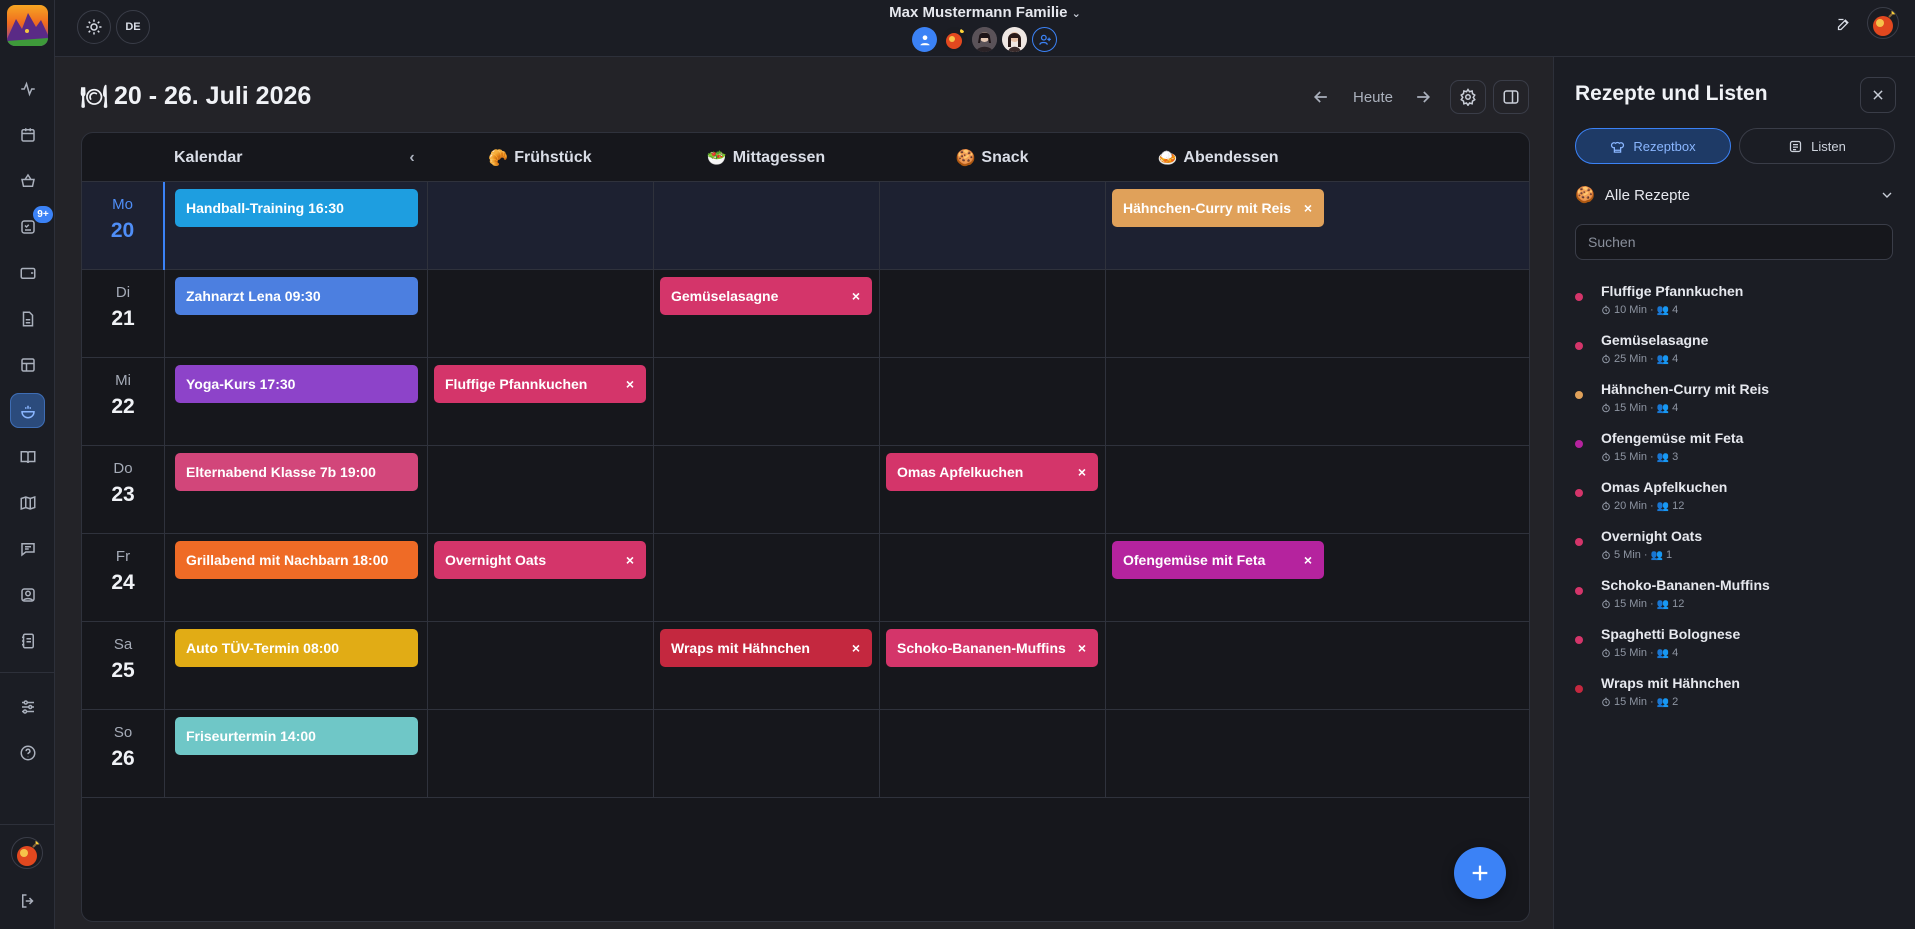 Image resolution: width=1915 pixels, height=929 pixels. What do you see at coordinates (296, 208) in the screenshot?
I see `calendar-event: Handball-Training 16:30` at bounding box center [296, 208].